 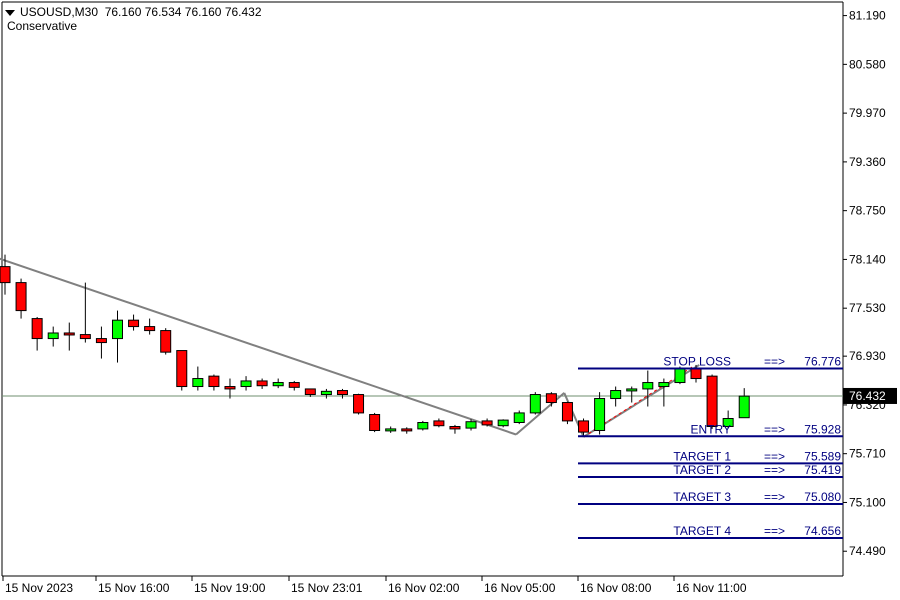 What do you see at coordinates (702, 497) in the screenshot?
I see `level-label: TARGET 3` at bounding box center [702, 497].